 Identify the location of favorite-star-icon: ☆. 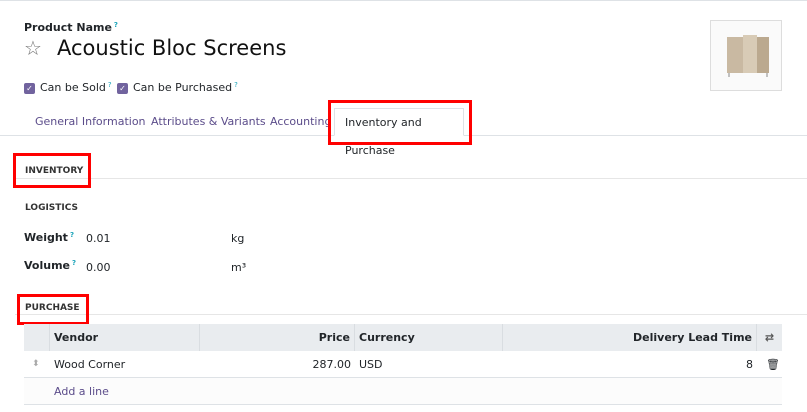
(33, 48).